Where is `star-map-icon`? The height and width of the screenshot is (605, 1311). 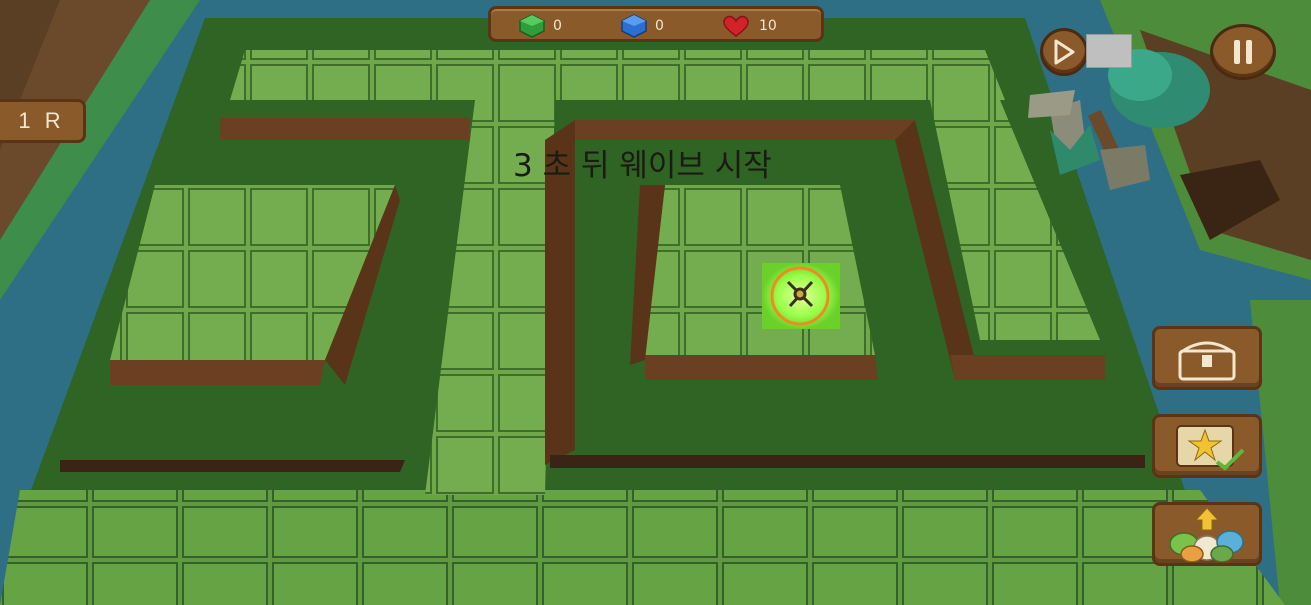 star-map-icon is located at coordinates (1210, 448).